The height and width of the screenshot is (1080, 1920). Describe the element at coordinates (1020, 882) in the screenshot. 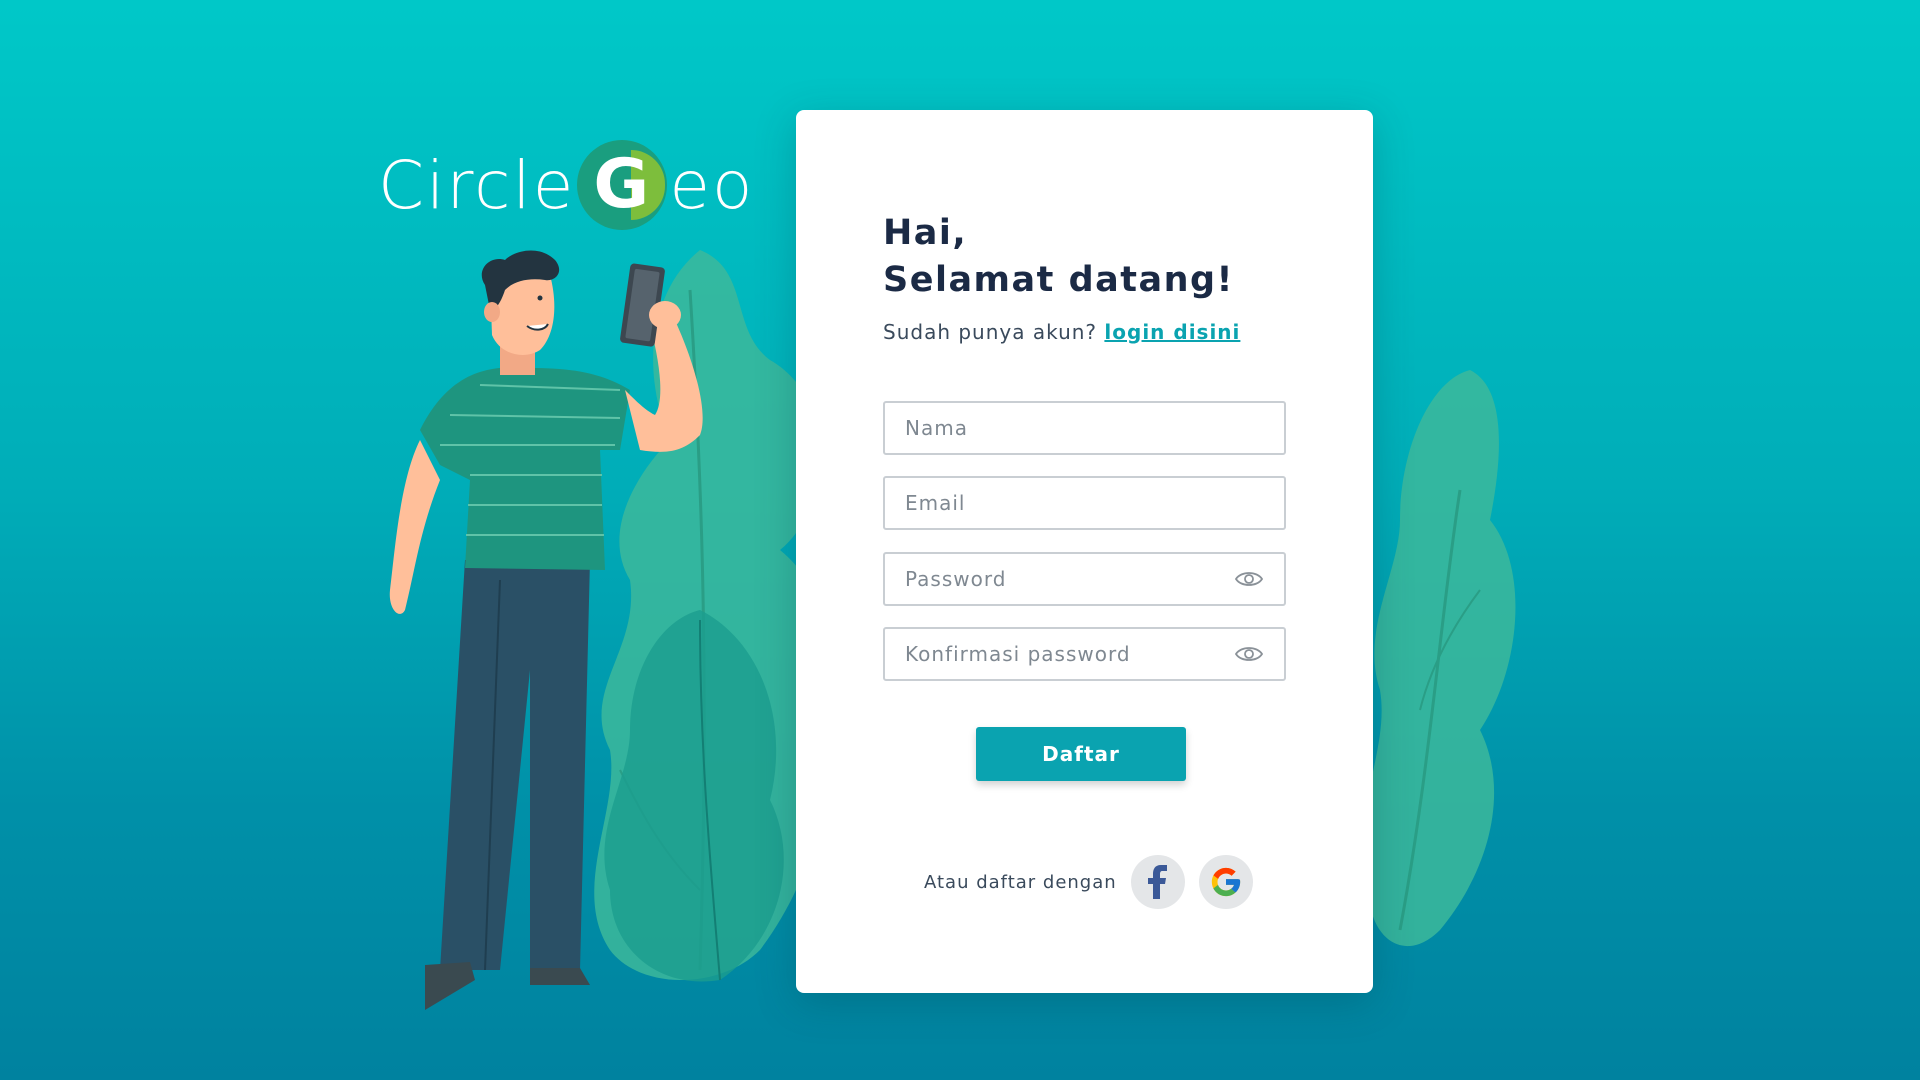

I see `social-signup-label: Atau daftar dengan` at that location.